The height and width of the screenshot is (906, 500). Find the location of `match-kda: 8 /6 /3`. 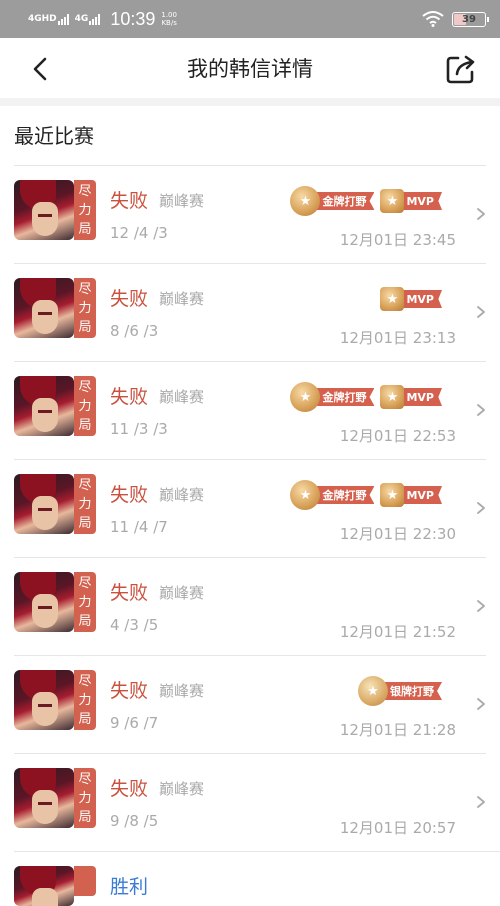

match-kda: 8 /6 /3 is located at coordinates (134, 331).